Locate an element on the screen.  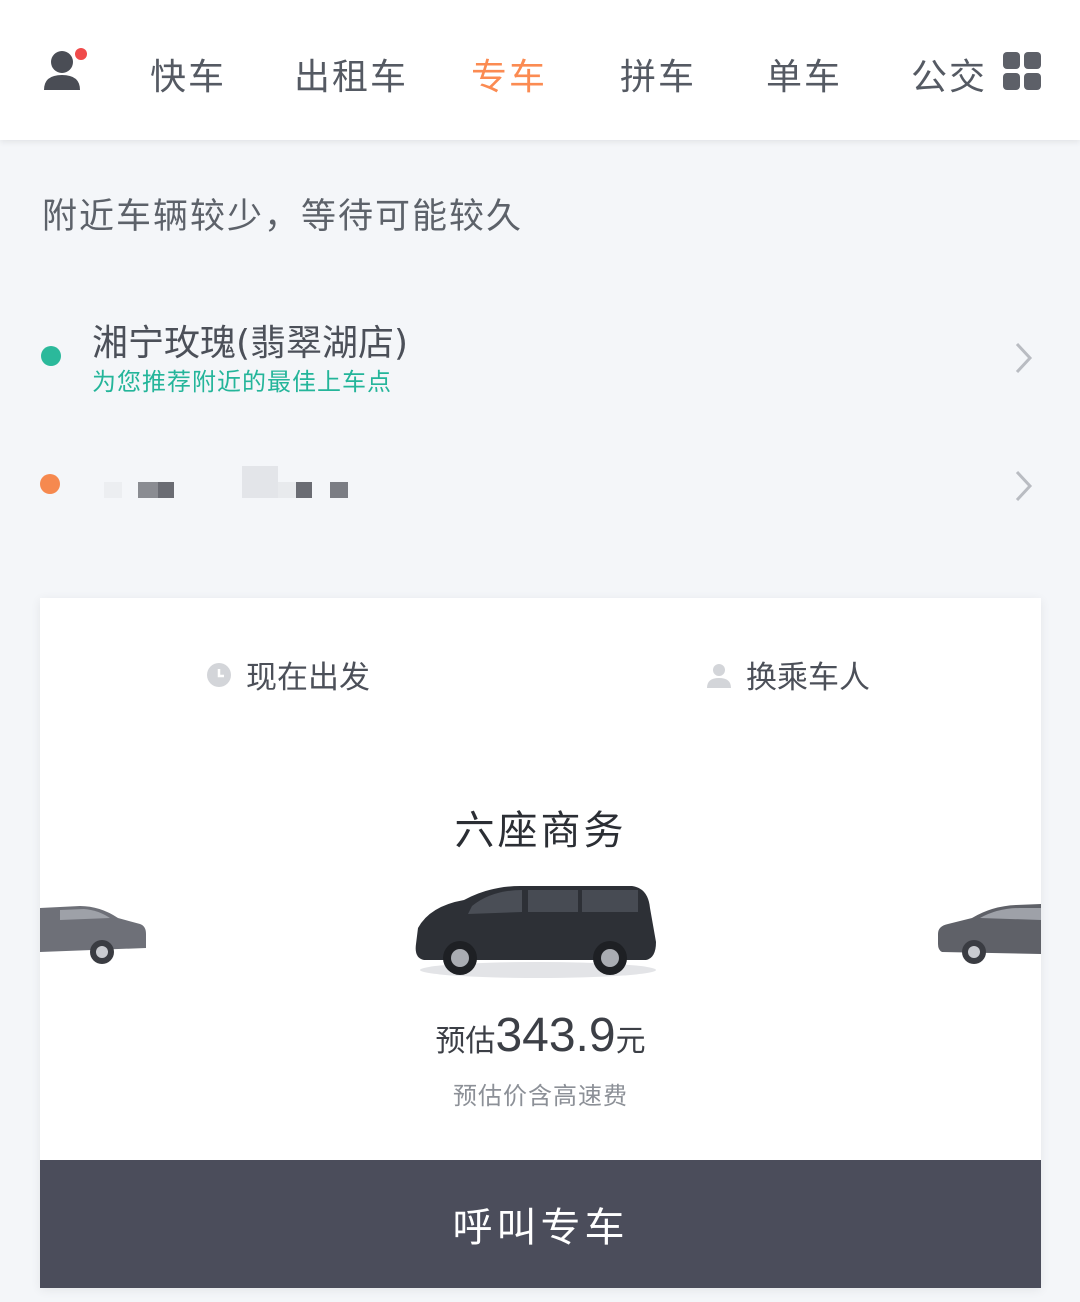
van-image is located at coordinates (535, 932).